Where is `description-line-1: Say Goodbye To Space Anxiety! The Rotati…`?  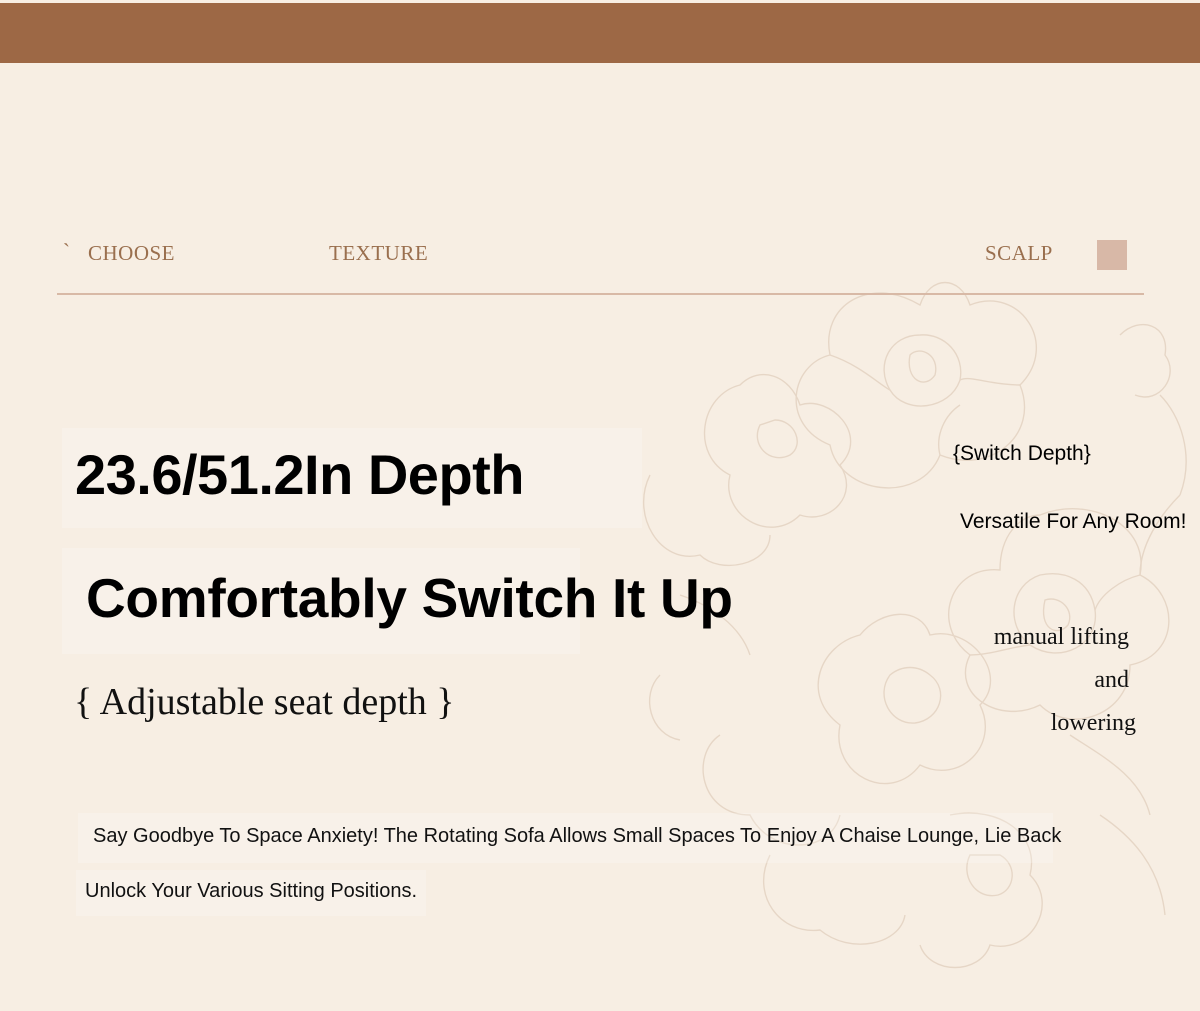 description-line-1: Say Goodbye To Space Anxiety! The Rotati… is located at coordinates (577, 836).